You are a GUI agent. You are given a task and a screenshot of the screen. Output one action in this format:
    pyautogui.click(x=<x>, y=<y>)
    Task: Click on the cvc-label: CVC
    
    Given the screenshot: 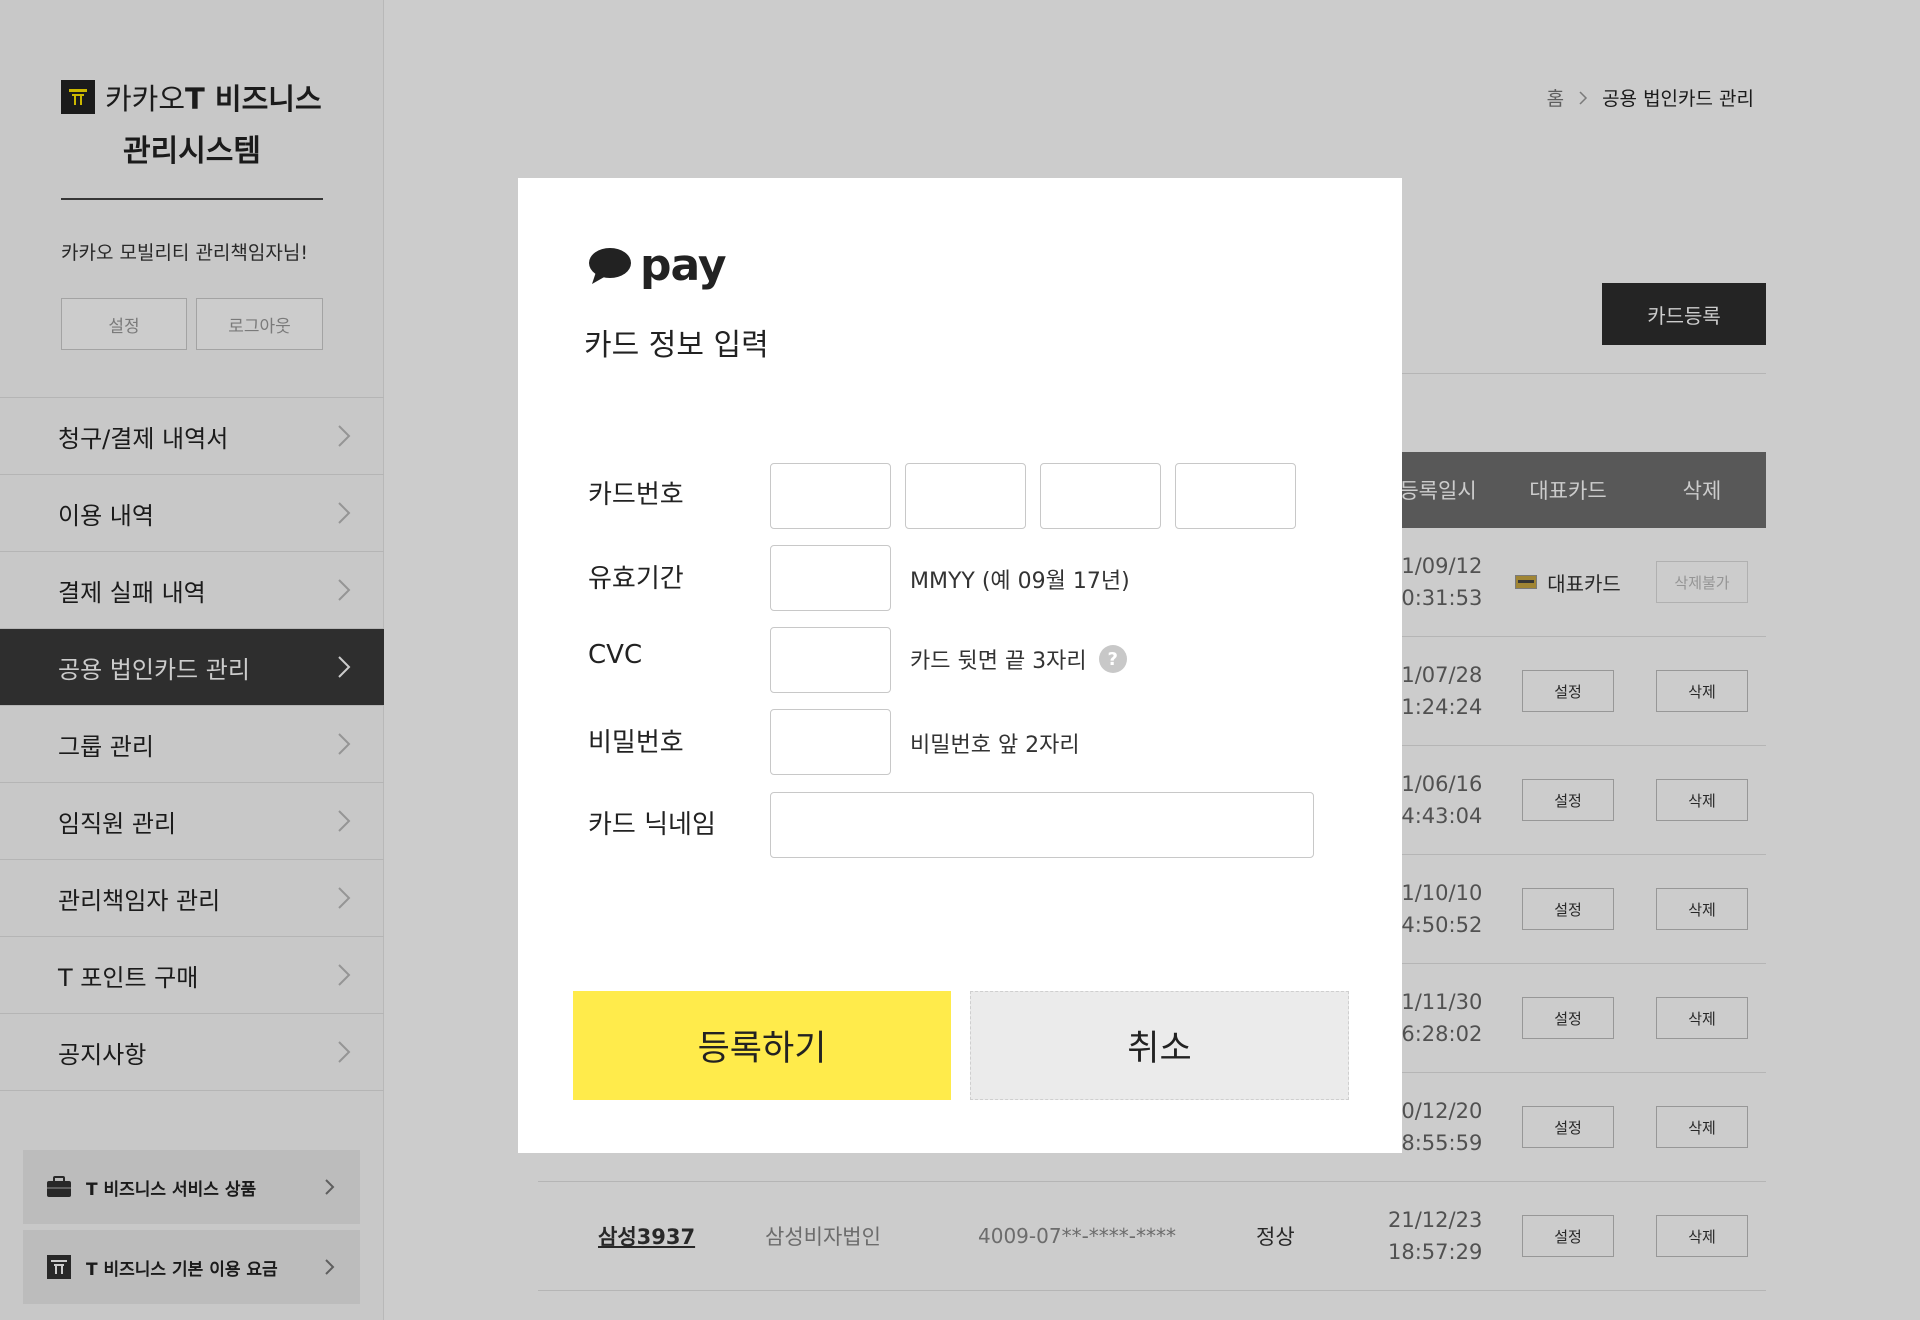 What is the action you would take?
    pyautogui.click(x=615, y=655)
    